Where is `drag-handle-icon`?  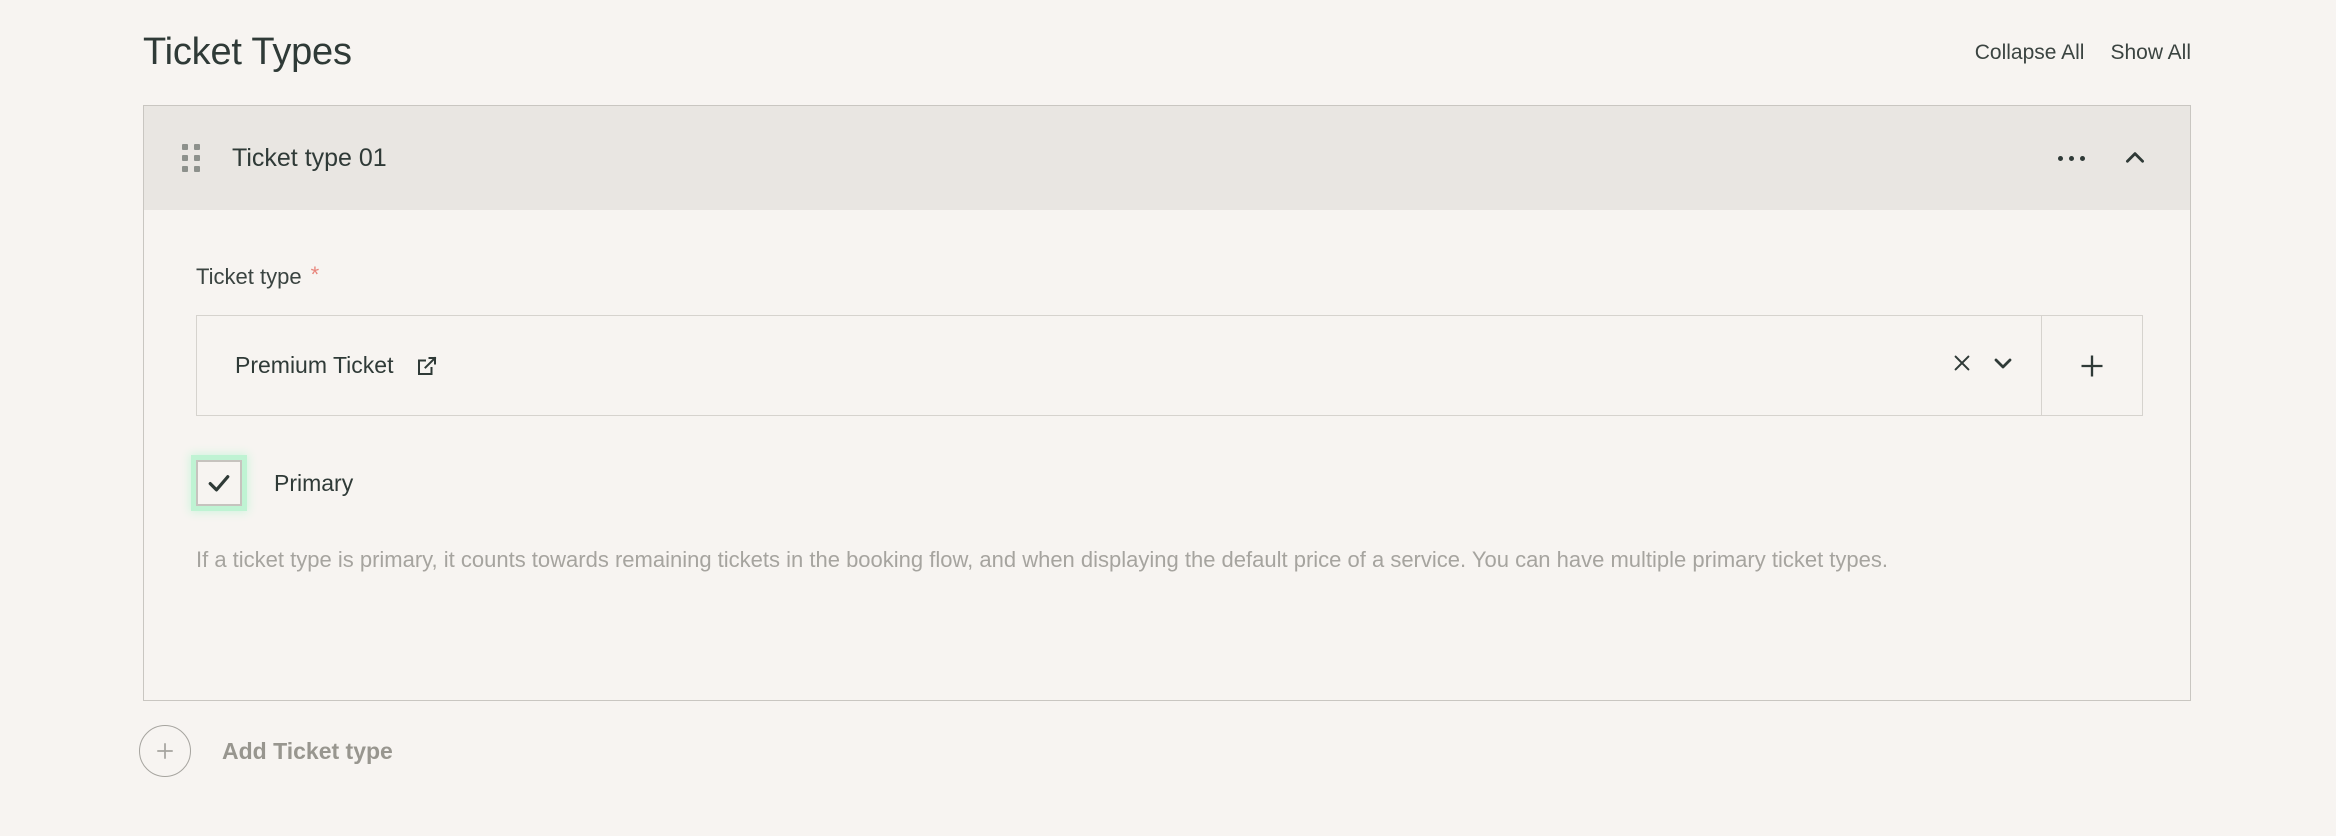
drag-handle-icon is located at coordinates (191, 158).